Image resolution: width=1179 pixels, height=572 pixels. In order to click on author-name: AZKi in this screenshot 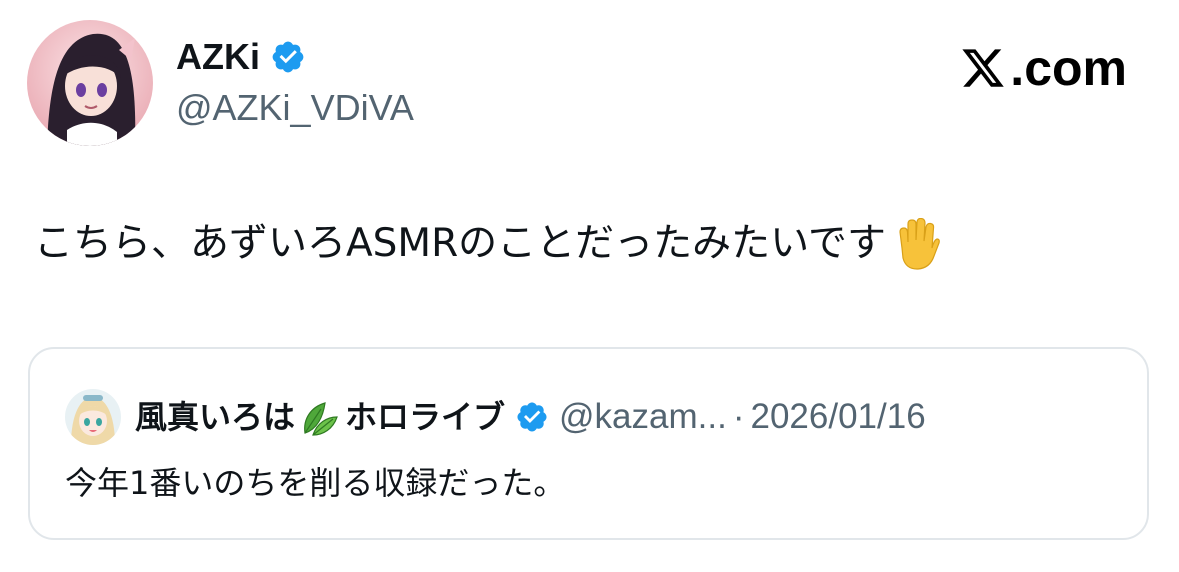, I will do `click(218, 57)`.